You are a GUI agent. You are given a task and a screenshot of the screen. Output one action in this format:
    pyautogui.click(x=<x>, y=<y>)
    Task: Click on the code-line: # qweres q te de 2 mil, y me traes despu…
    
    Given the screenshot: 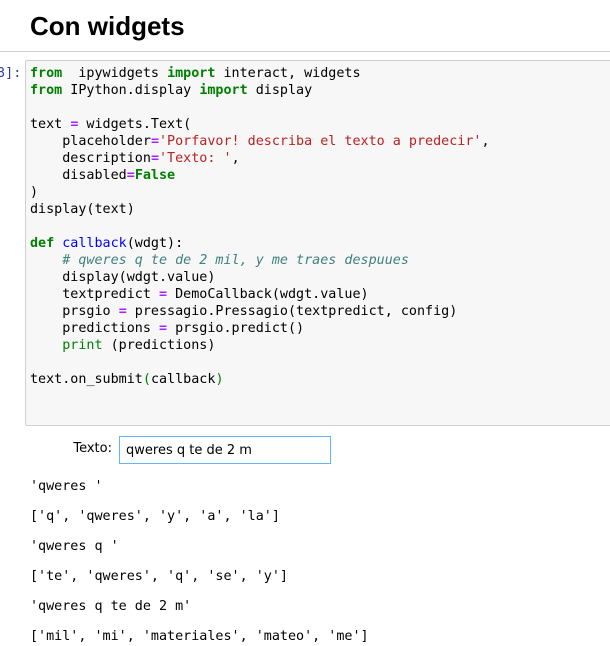 What is the action you would take?
    pyautogui.click(x=219, y=260)
    